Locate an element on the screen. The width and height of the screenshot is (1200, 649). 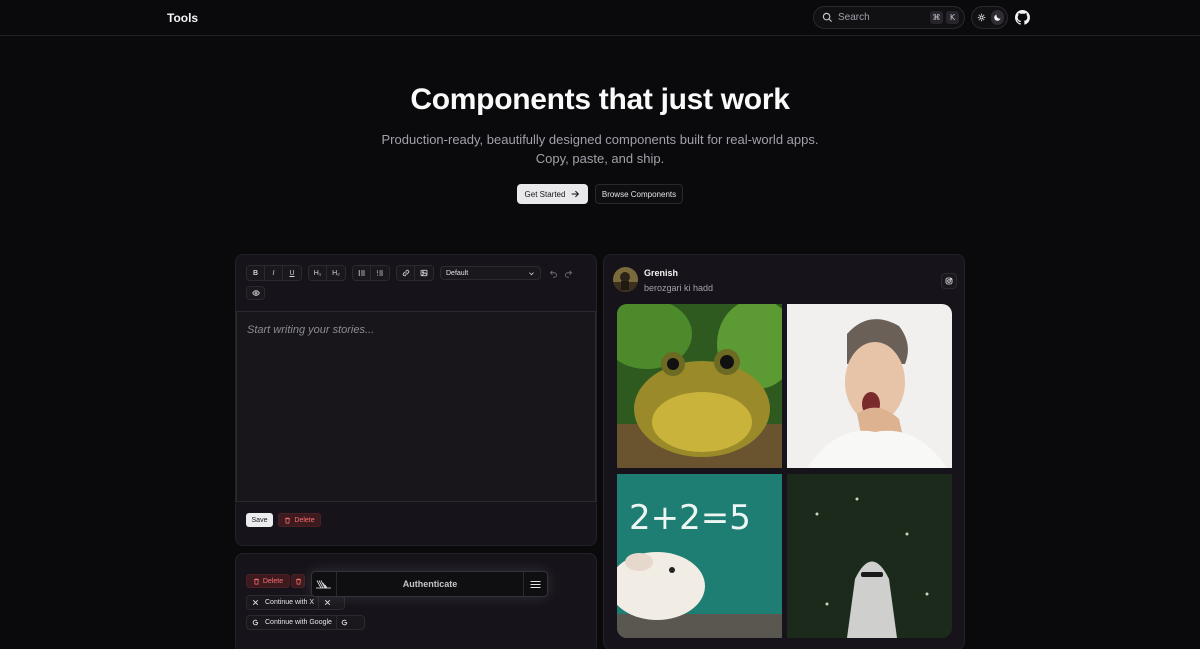
sun-icon is located at coordinates (982, 17).